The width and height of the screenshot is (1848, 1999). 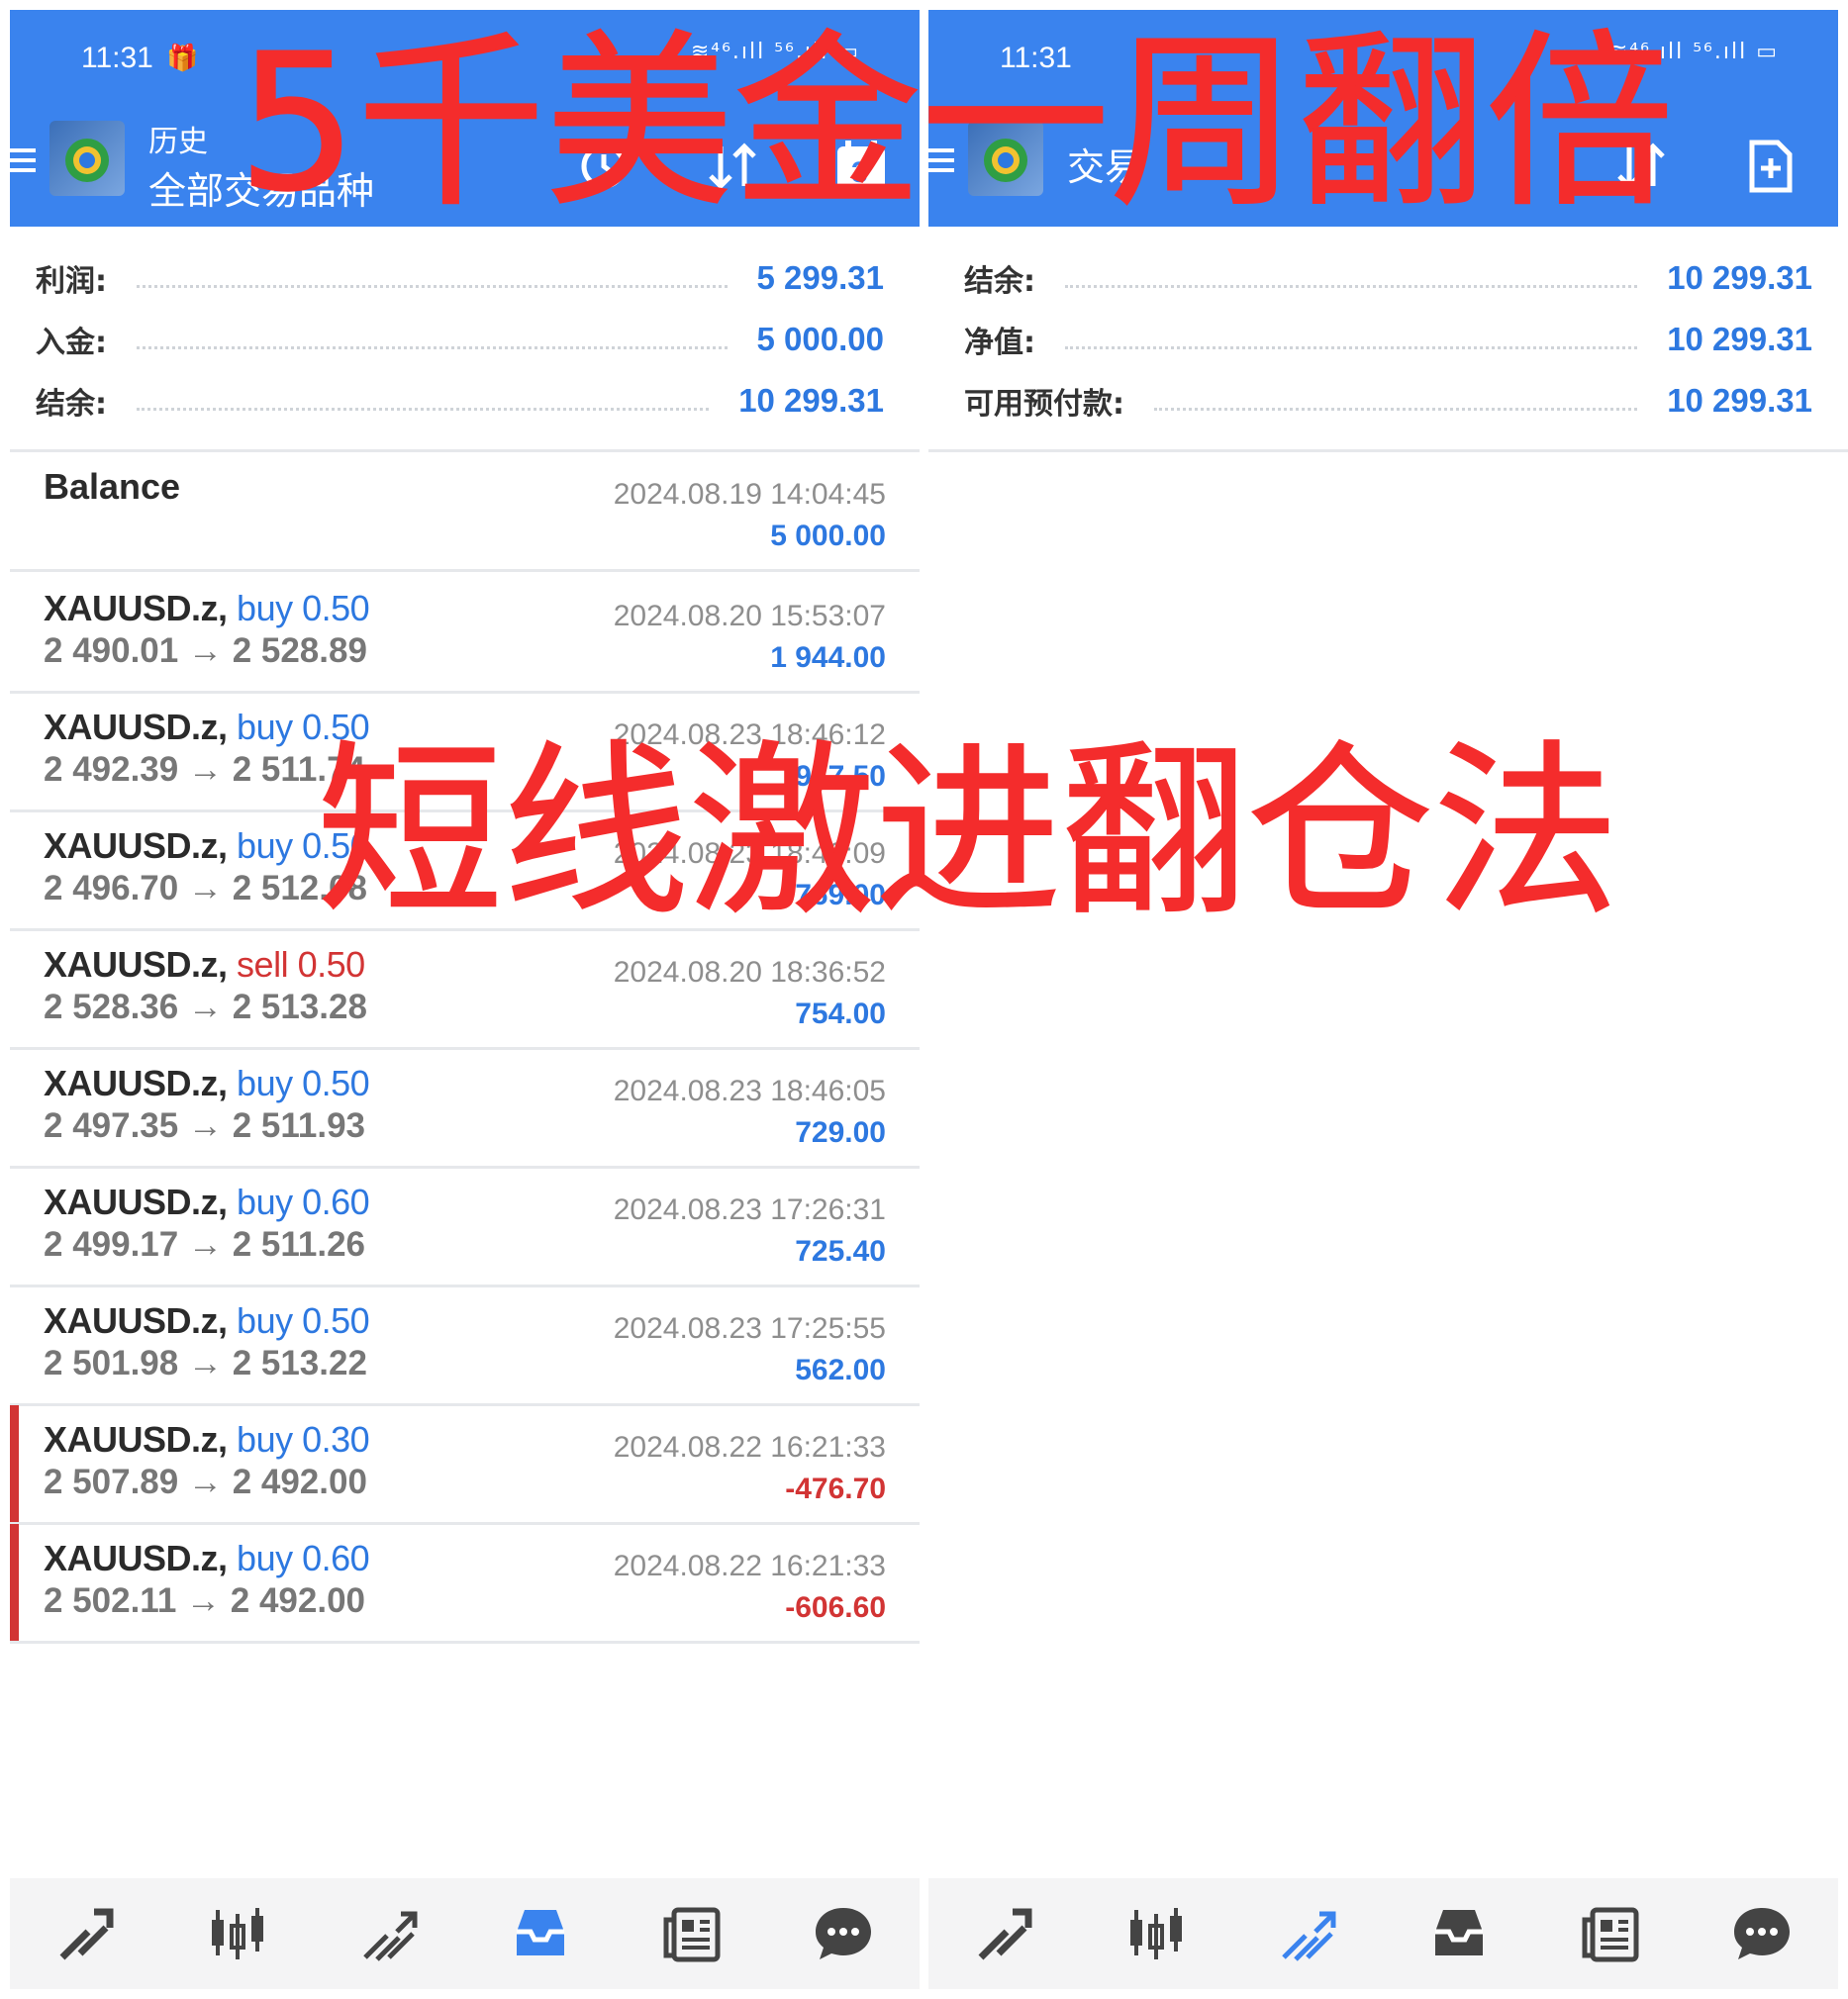 What do you see at coordinates (840, 1132) in the screenshot?
I see `deal-profit: 729.00` at bounding box center [840, 1132].